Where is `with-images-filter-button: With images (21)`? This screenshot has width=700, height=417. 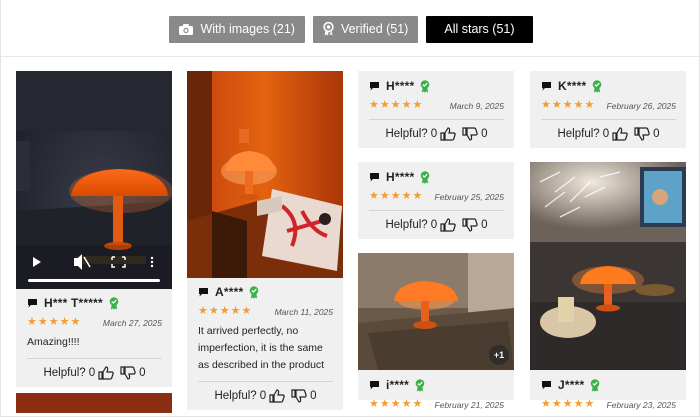 with-images-filter-button: With images (21) is located at coordinates (237, 29).